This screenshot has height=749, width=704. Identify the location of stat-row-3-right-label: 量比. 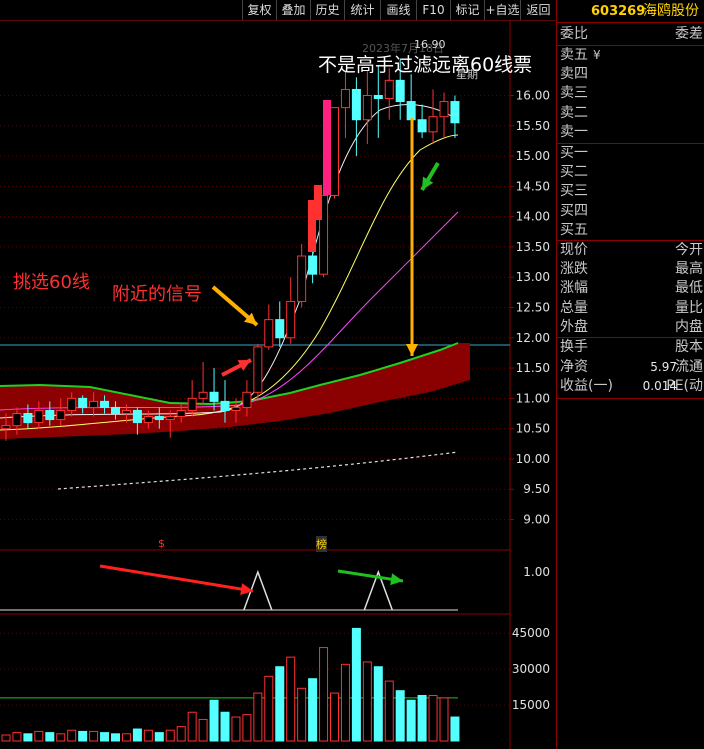
(689, 307).